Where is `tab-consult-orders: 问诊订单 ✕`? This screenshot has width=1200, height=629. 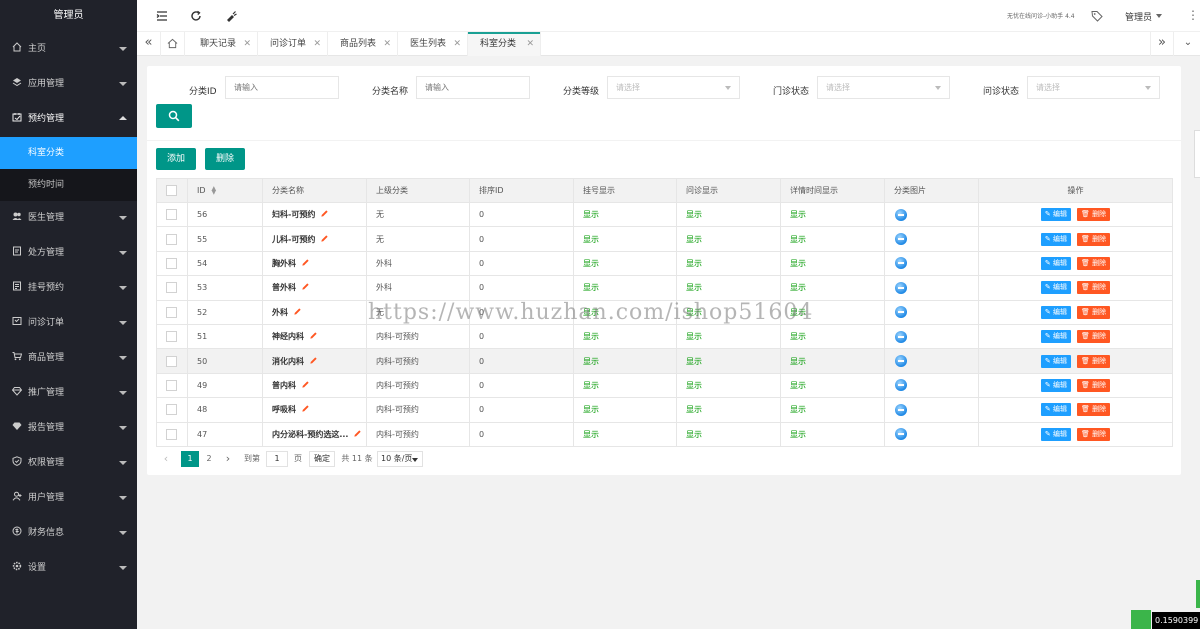 tab-consult-orders: 问诊订单 ✕ is located at coordinates (293, 44).